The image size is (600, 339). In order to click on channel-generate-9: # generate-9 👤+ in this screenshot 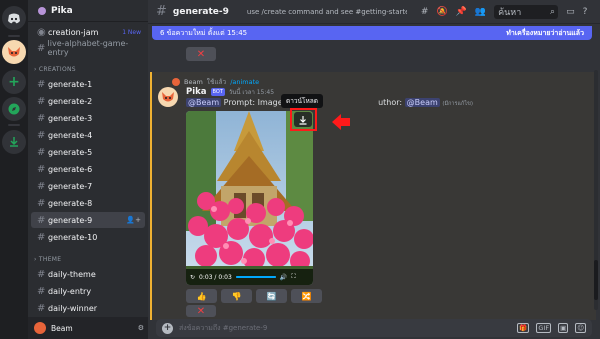, I will do `click(88, 220)`.